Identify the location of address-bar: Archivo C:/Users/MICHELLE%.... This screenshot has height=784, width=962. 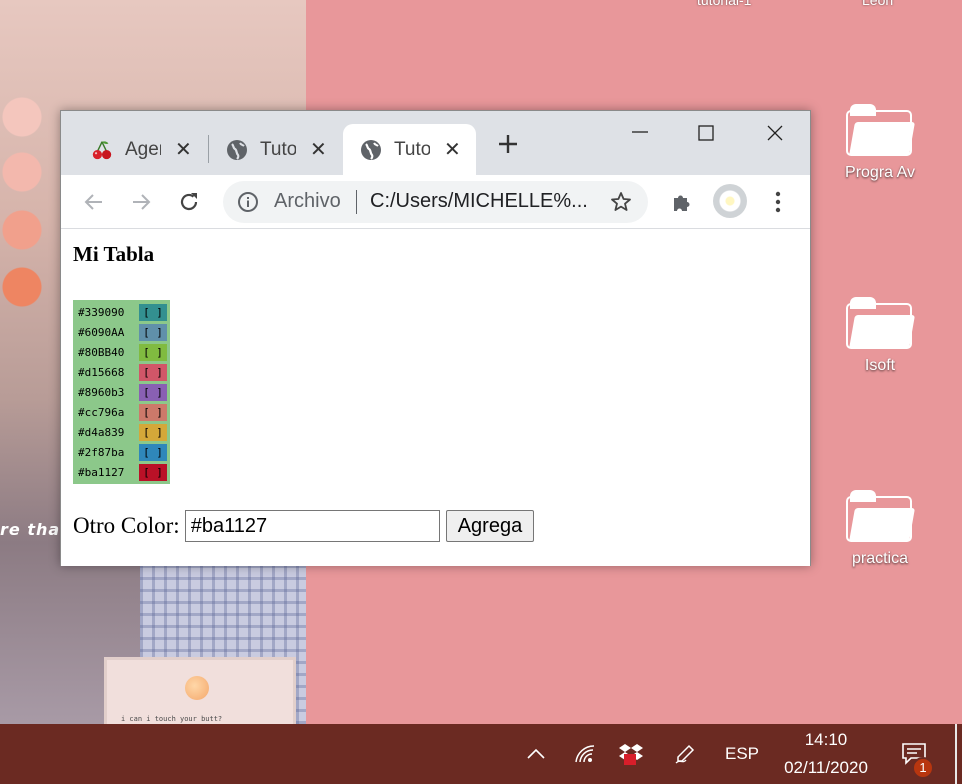
(435, 202).